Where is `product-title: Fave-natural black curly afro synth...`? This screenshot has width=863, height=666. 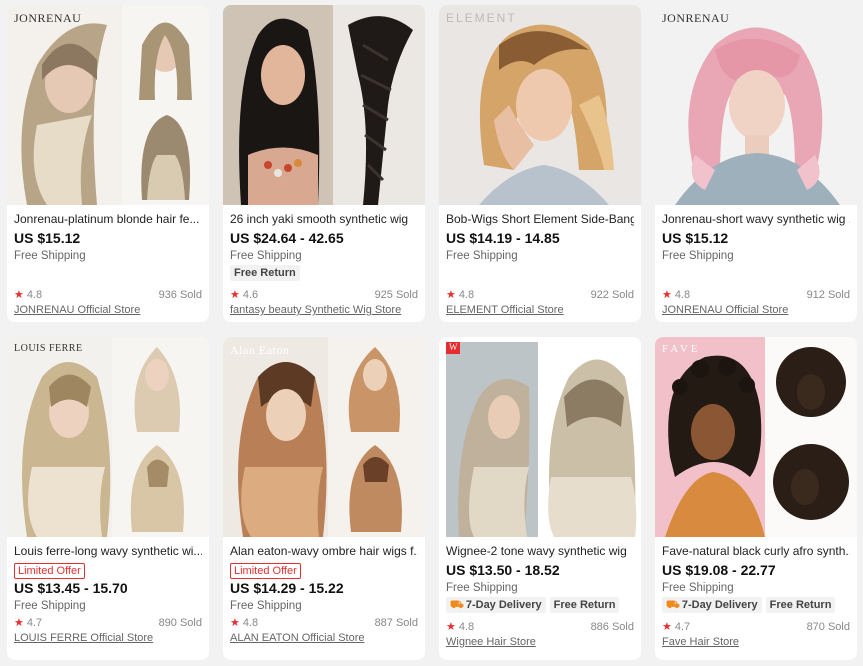
product-title: Fave-natural black curly afro synth... is located at coordinates (756, 551).